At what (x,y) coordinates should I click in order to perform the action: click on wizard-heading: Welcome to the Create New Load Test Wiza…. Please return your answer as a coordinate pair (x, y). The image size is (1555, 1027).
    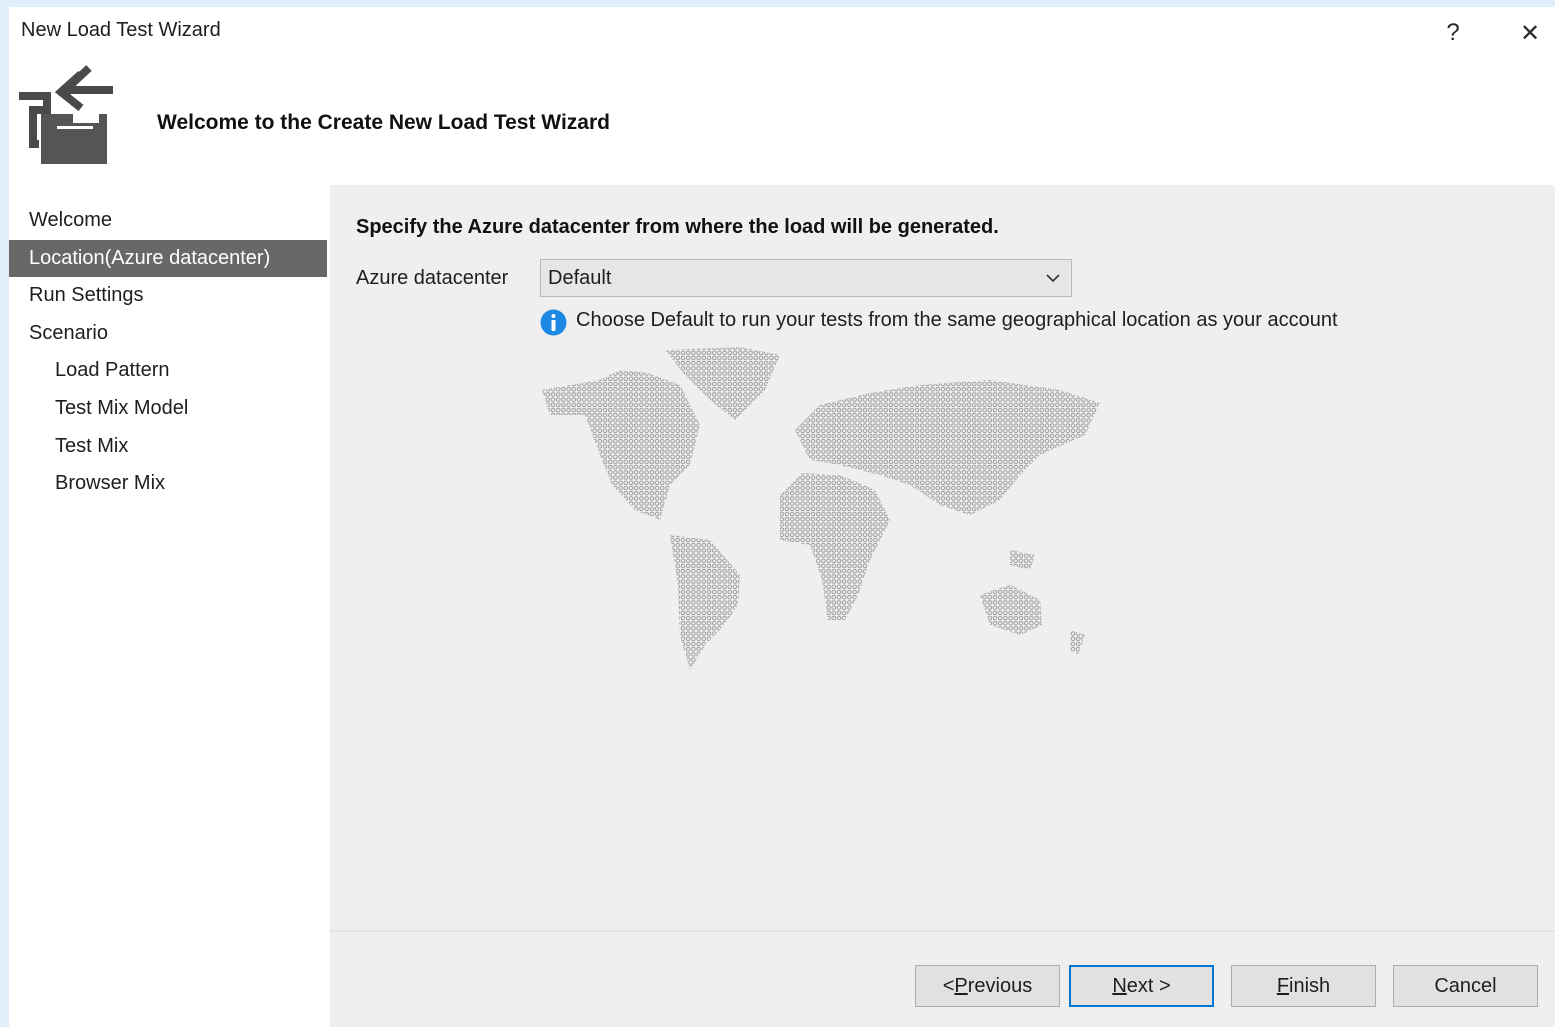
    Looking at the image, I should click on (383, 122).